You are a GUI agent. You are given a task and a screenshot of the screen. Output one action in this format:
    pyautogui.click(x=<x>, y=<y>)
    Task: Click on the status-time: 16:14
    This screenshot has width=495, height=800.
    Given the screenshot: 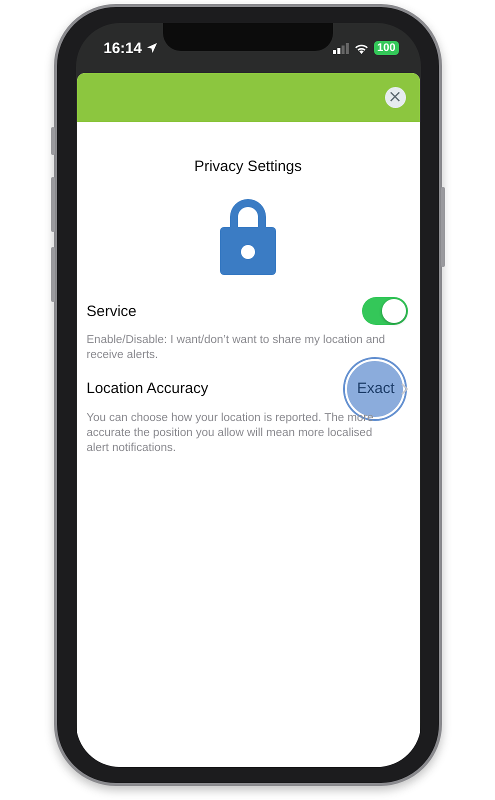 What is the action you would take?
    pyautogui.click(x=131, y=48)
    